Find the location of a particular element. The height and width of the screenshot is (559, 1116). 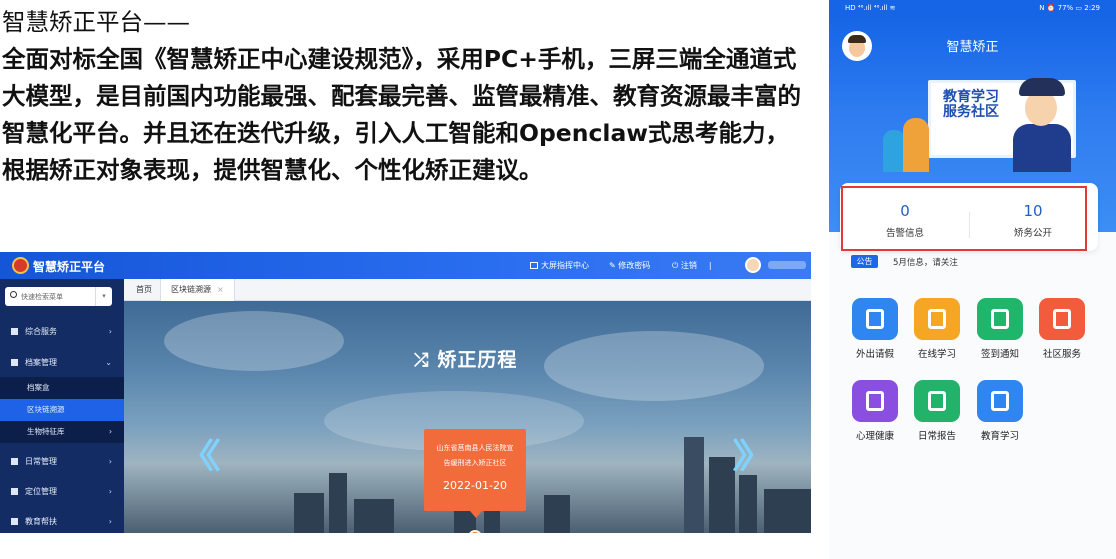

dashboard-link: 大屏指挥中心 is located at coordinates (559, 265).